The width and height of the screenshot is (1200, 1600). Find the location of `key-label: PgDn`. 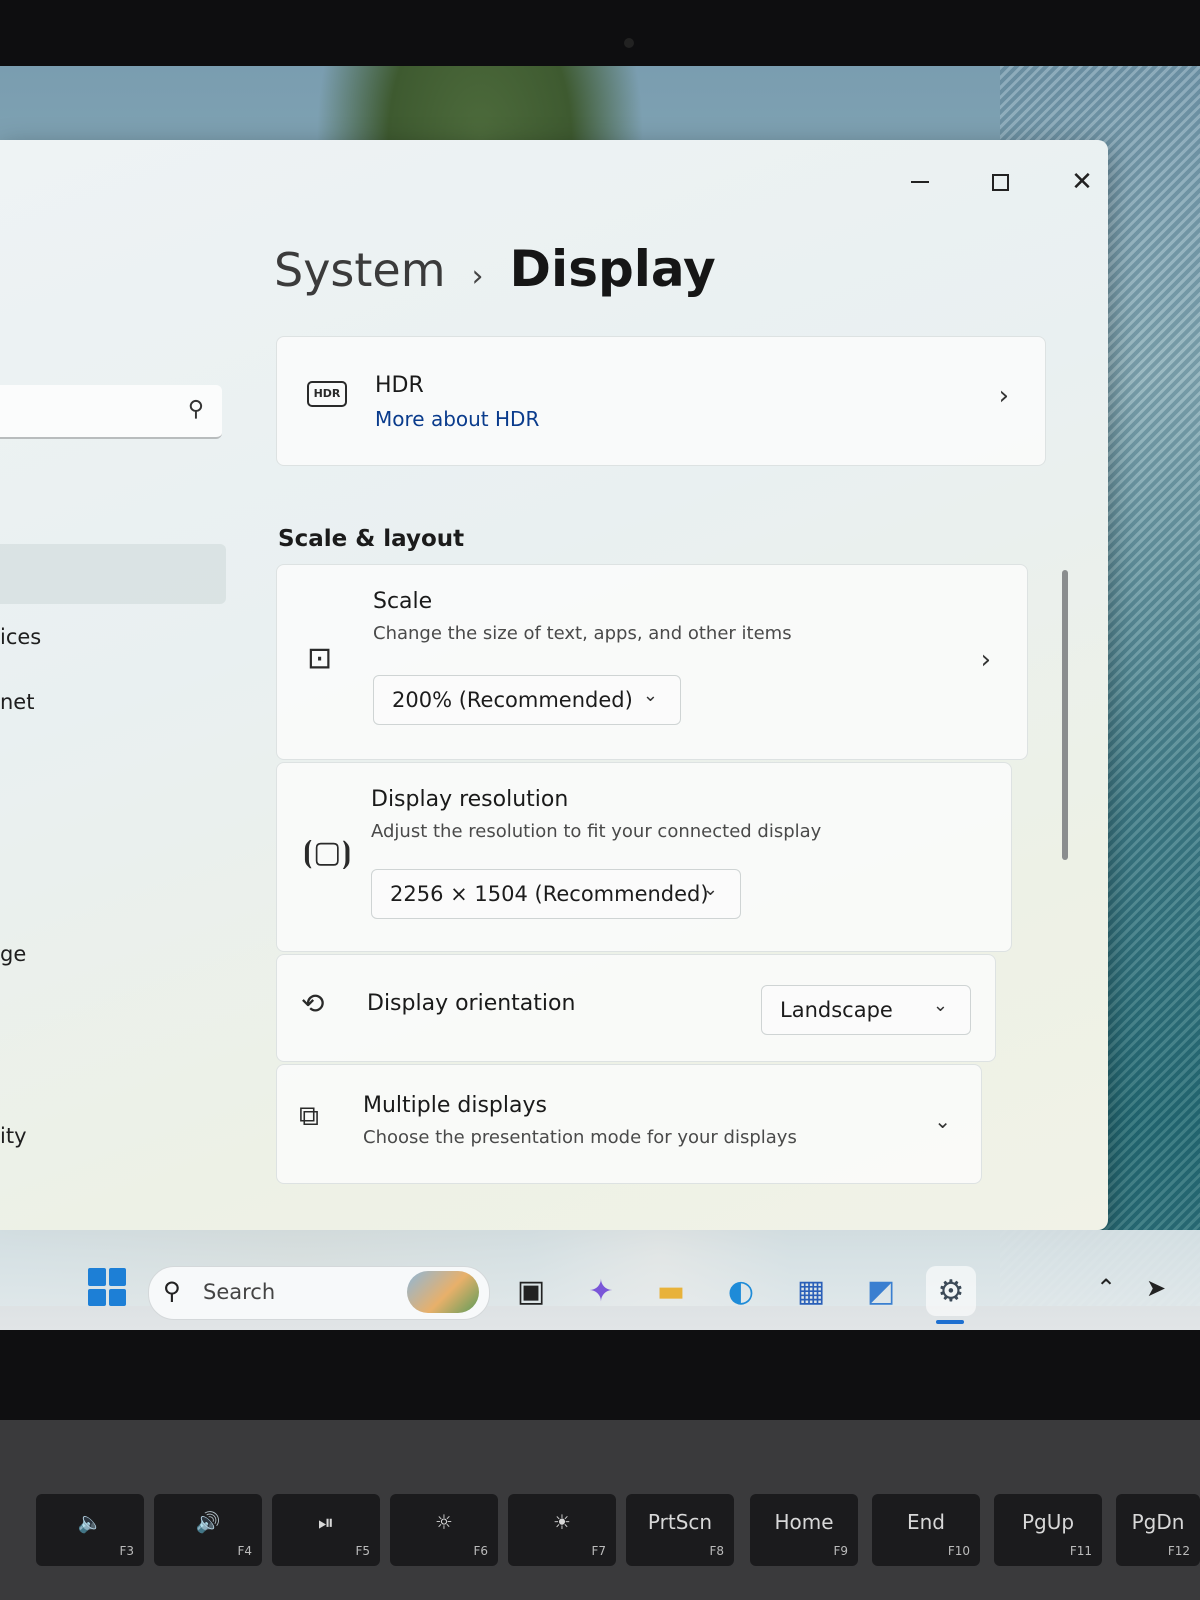

key-label: PgDn is located at coordinates (1158, 1522).